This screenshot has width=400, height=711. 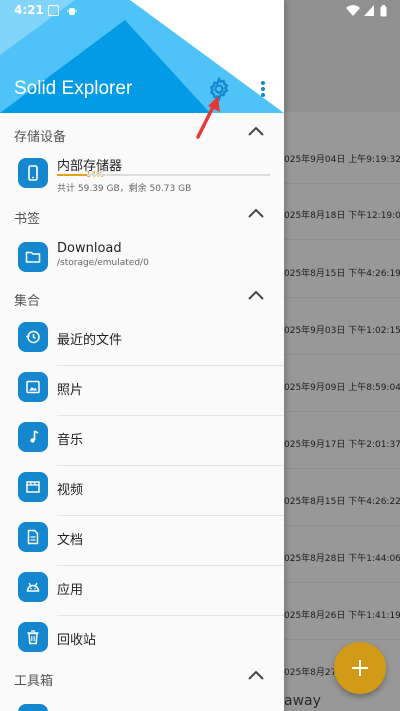 What do you see at coordinates (70, 590) in the screenshot?
I see `collection-label: 应用` at bounding box center [70, 590].